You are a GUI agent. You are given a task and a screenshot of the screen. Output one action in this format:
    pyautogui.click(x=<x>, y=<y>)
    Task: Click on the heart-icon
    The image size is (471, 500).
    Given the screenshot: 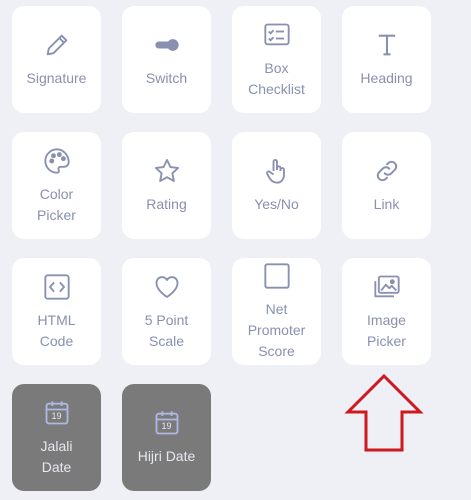 What is the action you would take?
    pyautogui.click(x=167, y=287)
    